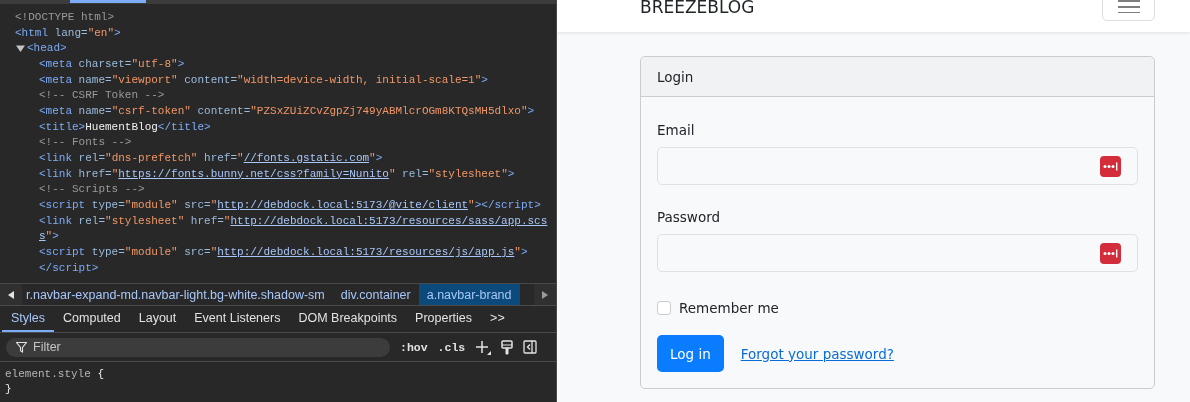 The width and height of the screenshot is (1190, 402). What do you see at coordinates (211, 158) in the screenshot?
I see `code-line: <link rel="dns-prefetch" href="//fonts.gstatic.com">` at bounding box center [211, 158].